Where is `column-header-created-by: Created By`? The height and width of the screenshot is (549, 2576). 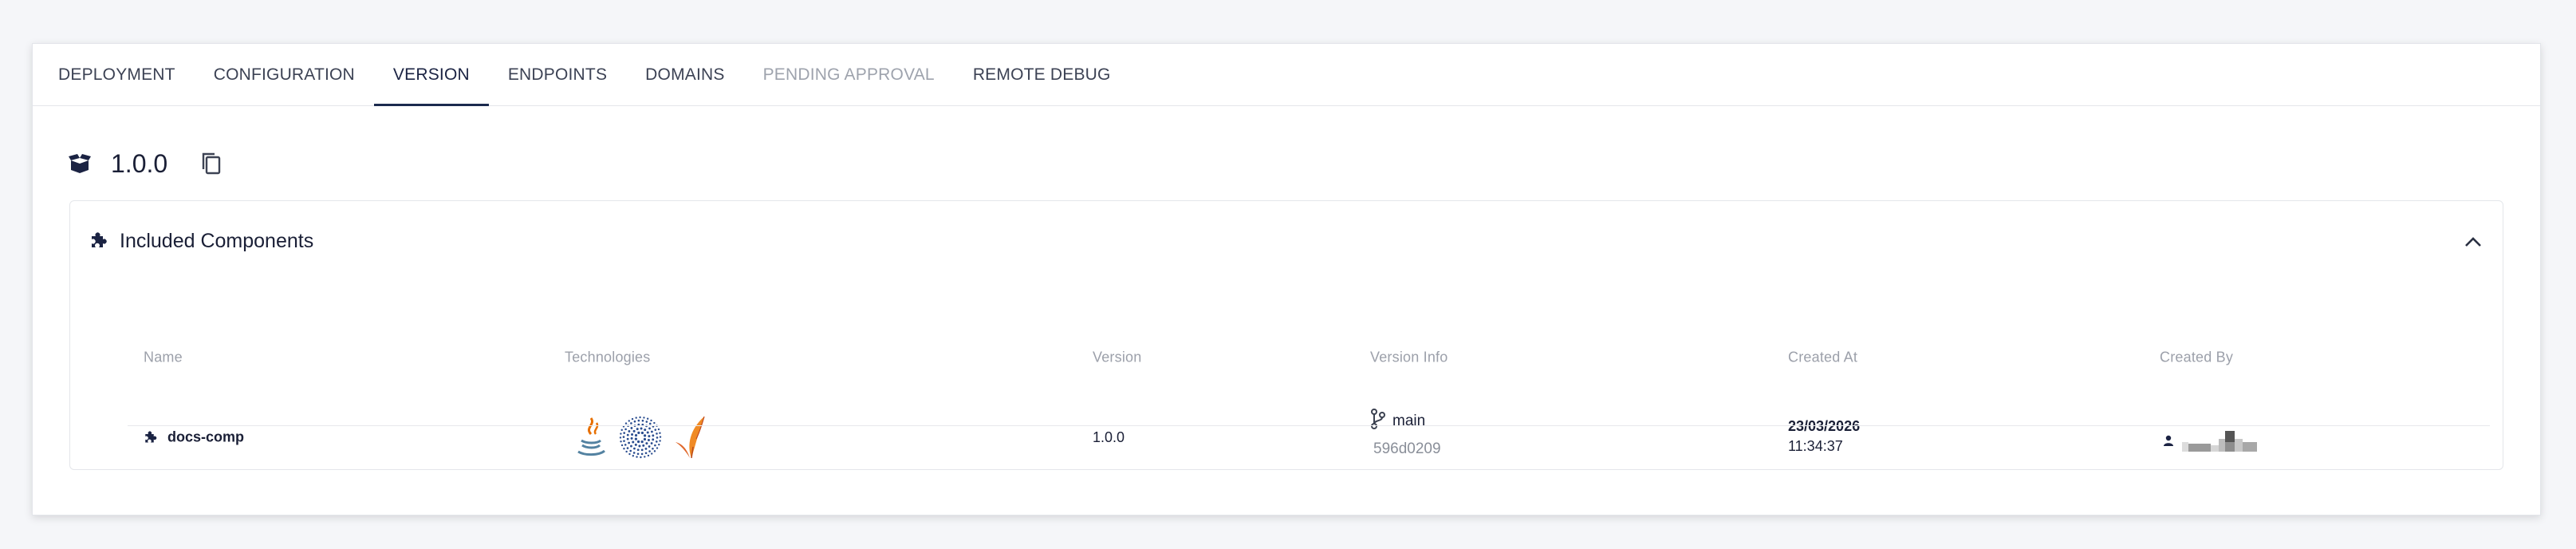
column-header-created-by: Created By is located at coordinates (2197, 357).